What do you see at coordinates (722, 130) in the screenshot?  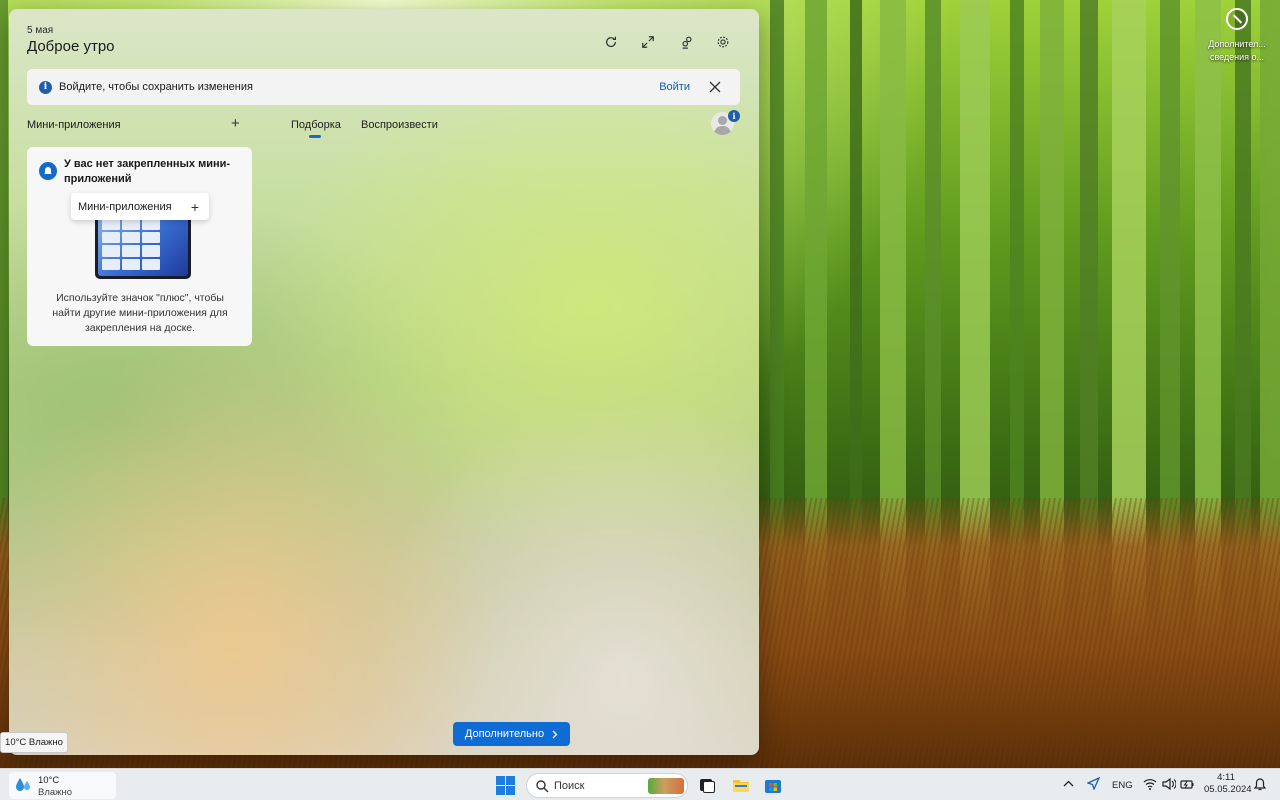 I see `avatar-body` at bounding box center [722, 130].